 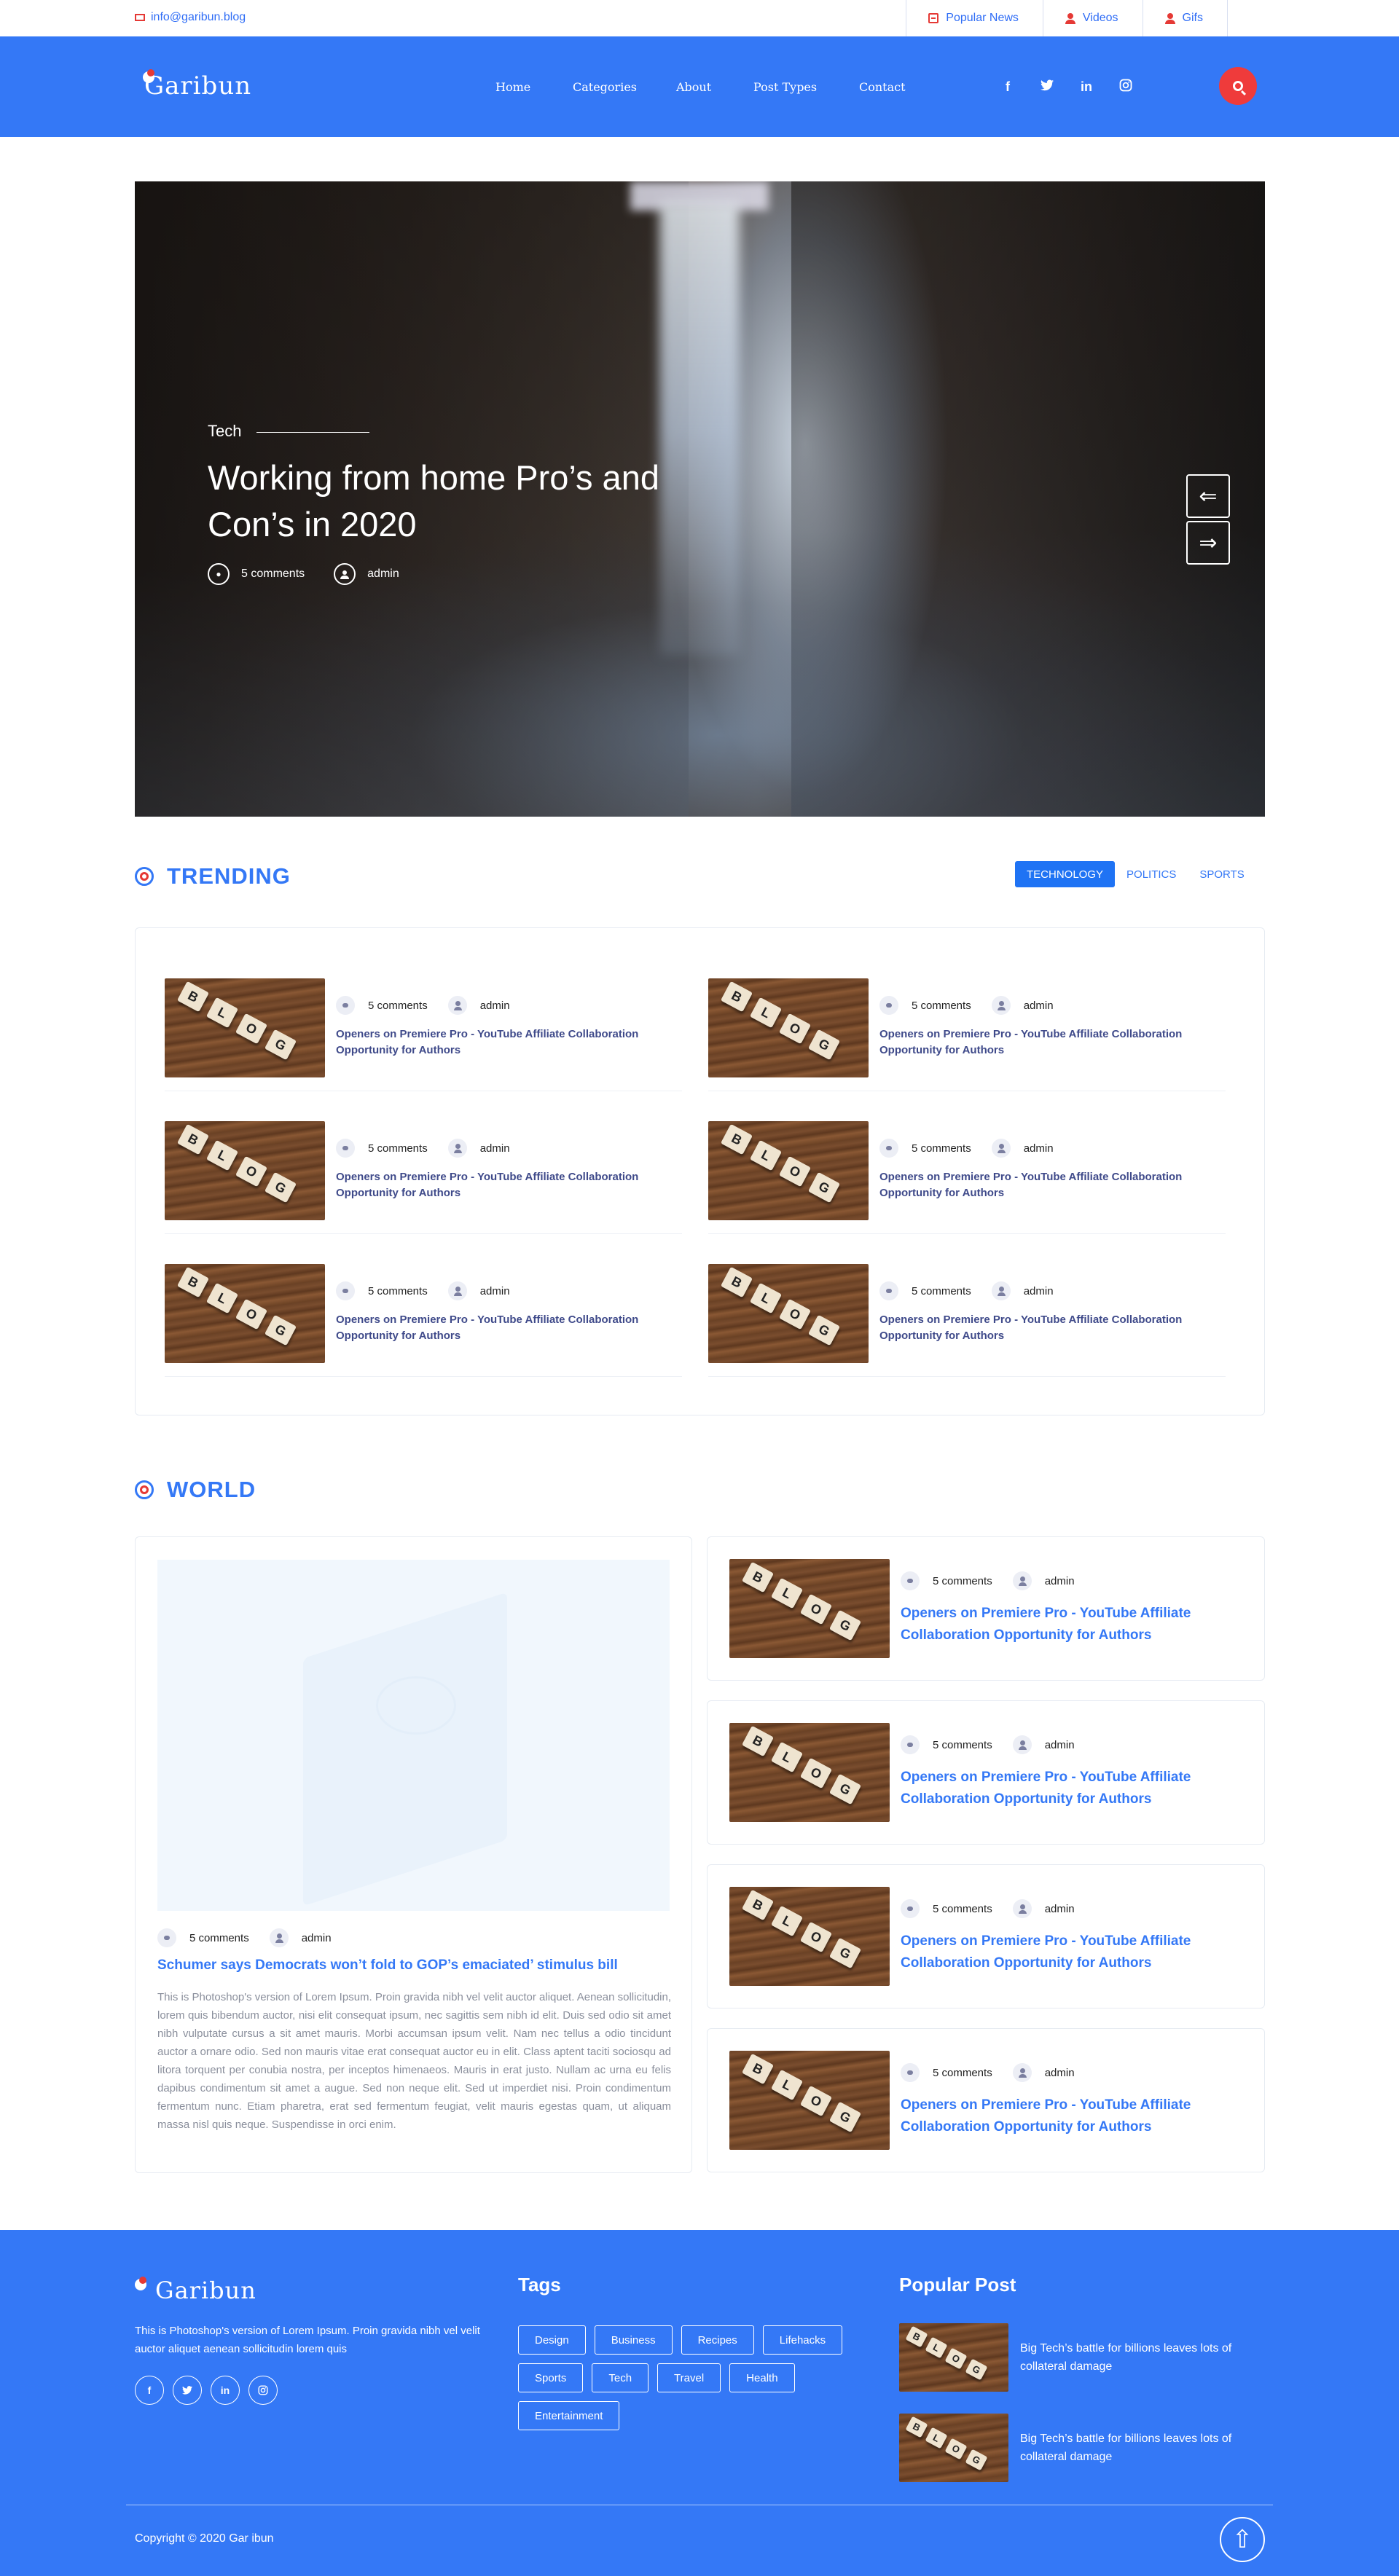 What do you see at coordinates (224, 431) in the screenshot?
I see `hero-category: Tech` at bounding box center [224, 431].